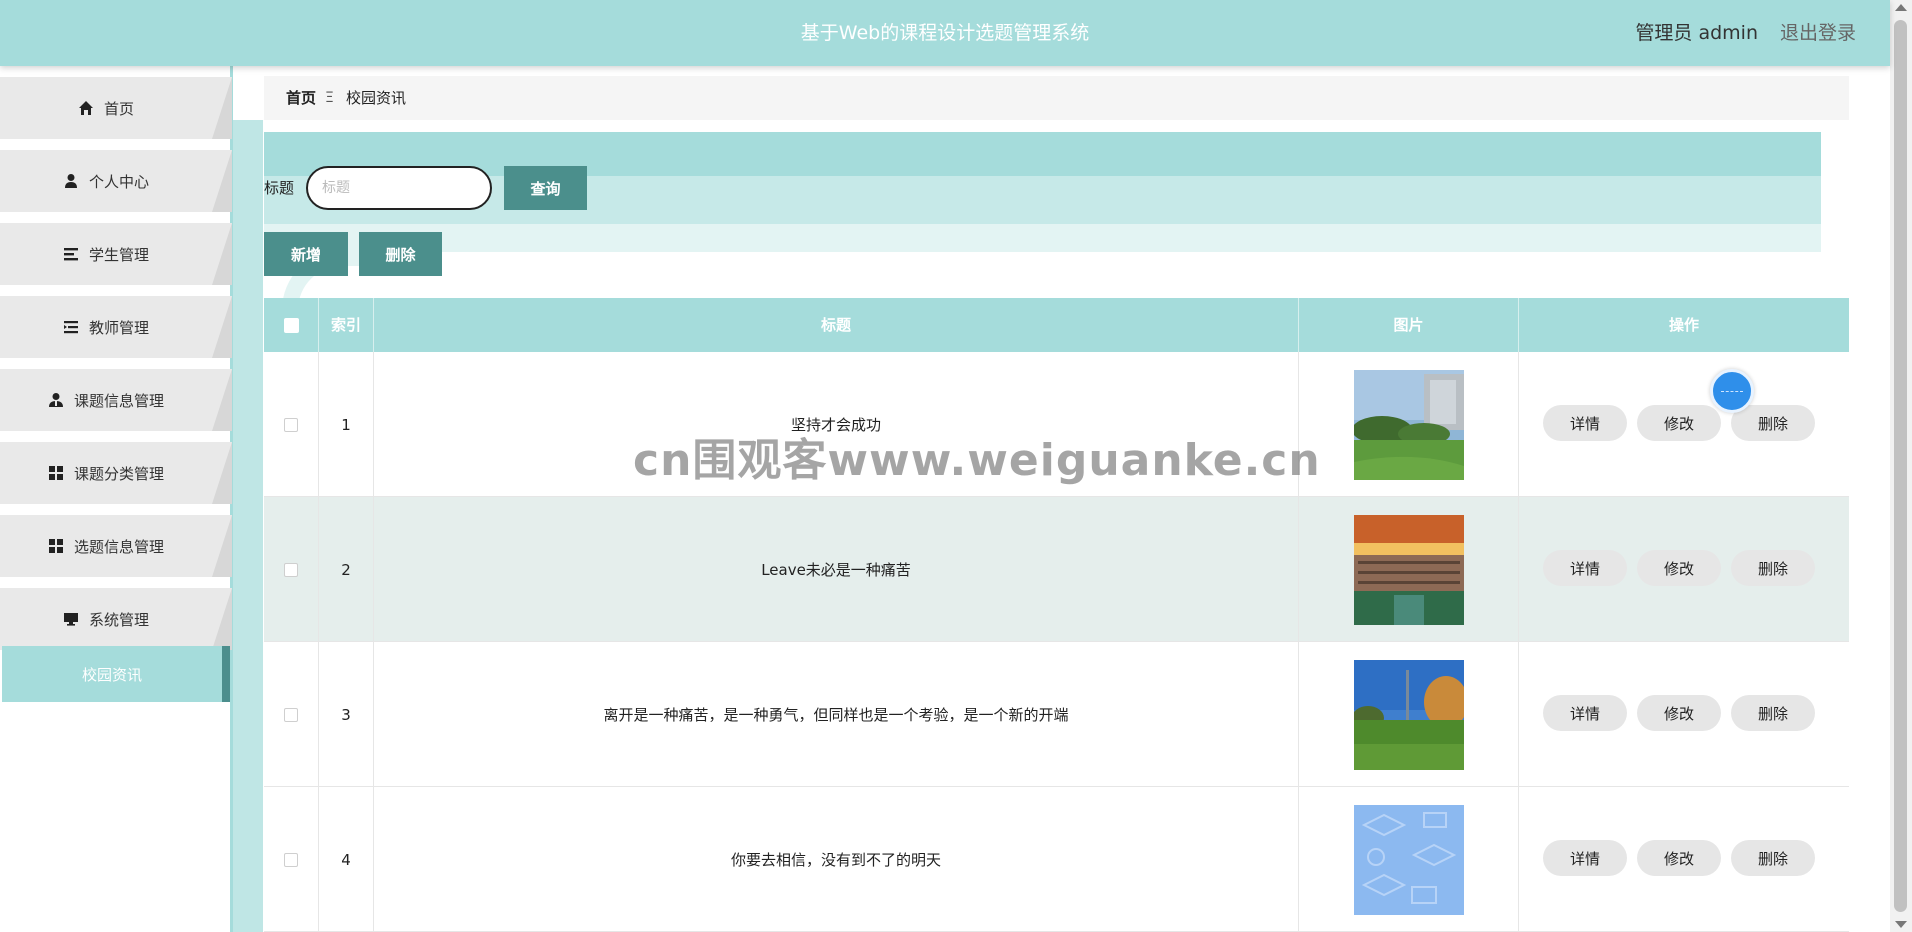 The height and width of the screenshot is (932, 1912). I want to click on header-title: 标题, so click(836, 325).